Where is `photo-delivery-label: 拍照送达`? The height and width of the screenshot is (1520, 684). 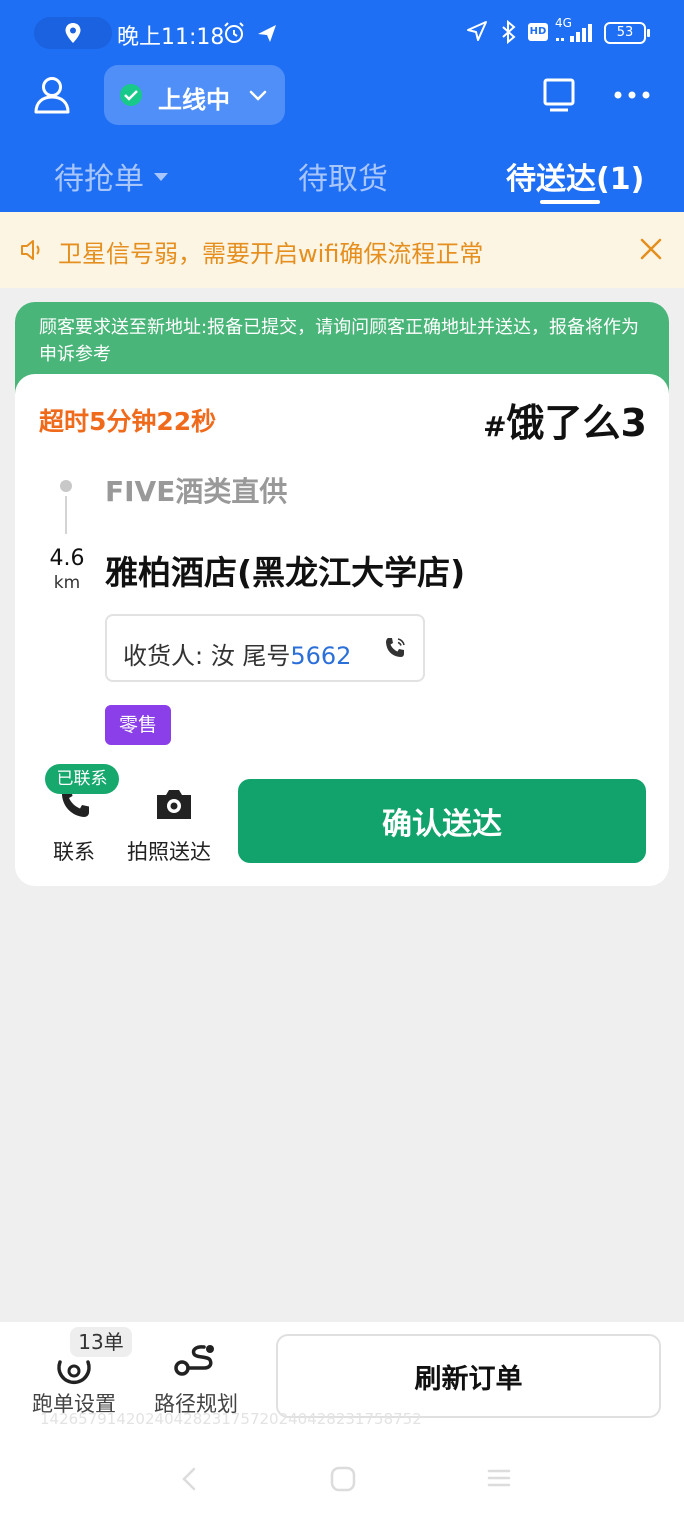 photo-delivery-label: 拍照送达 is located at coordinates (169, 851).